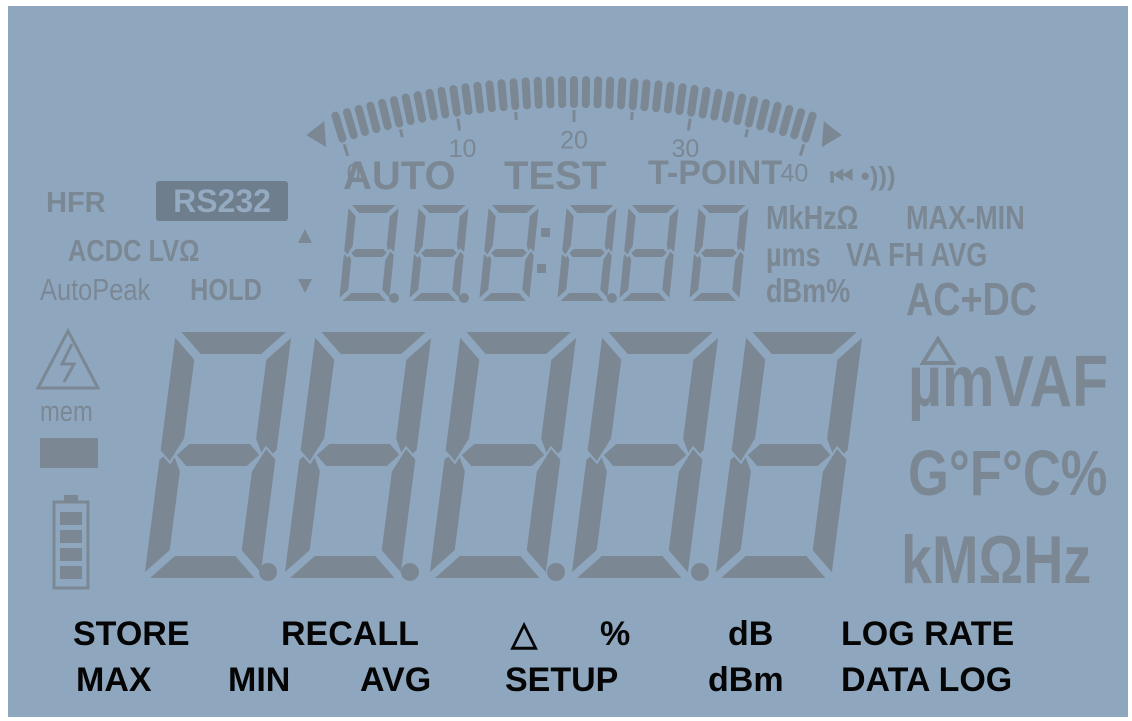 Image resolution: width=1132 pixels, height=721 pixels. Describe the element at coordinates (259, 680) in the screenshot. I see `min-annunciator: MIN` at that location.